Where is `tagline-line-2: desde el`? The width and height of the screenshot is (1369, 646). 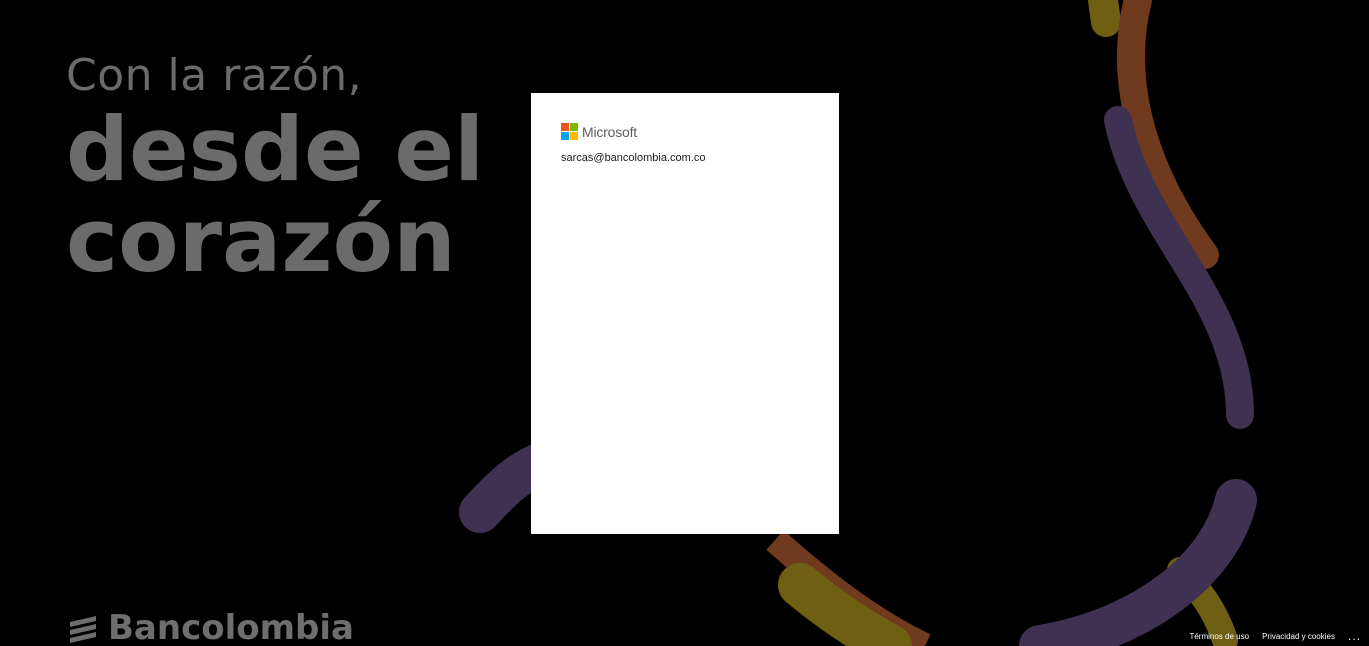 tagline-line-2: desde el is located at coordinates (275, 149).